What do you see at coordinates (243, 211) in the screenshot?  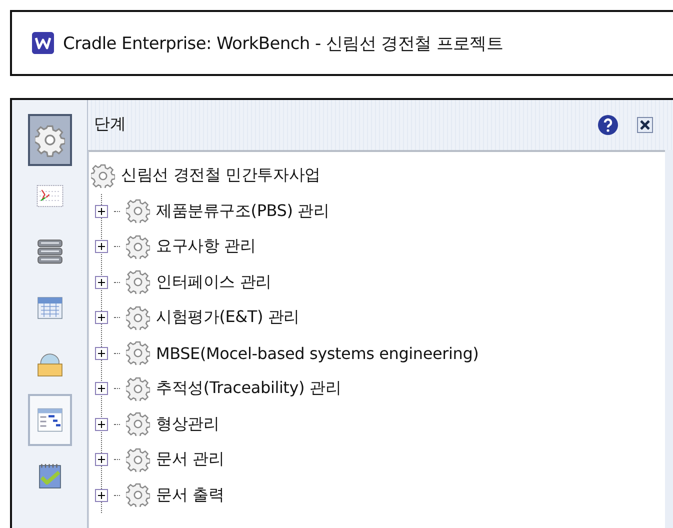 I see `tree-item: 제품분류구조(PBS) 관리` at bounding box center [243, 211].